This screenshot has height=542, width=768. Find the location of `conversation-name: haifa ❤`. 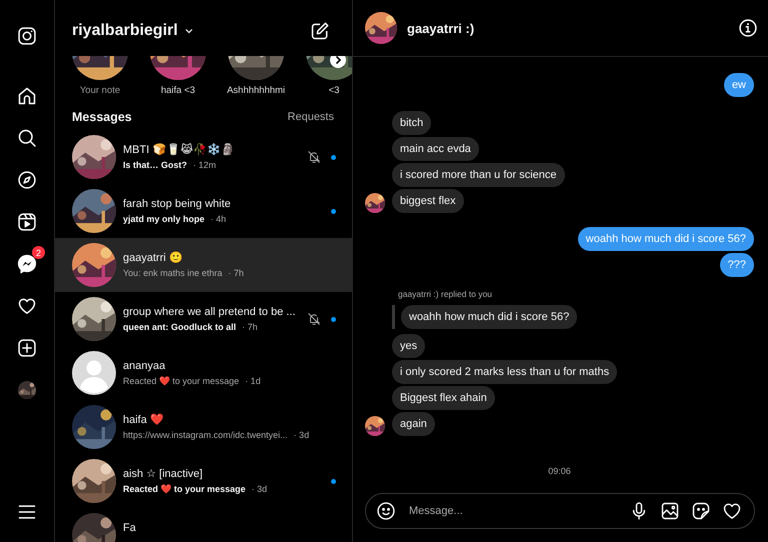

conversation-name: haifa ❤ is located at coordinates (144, 419).